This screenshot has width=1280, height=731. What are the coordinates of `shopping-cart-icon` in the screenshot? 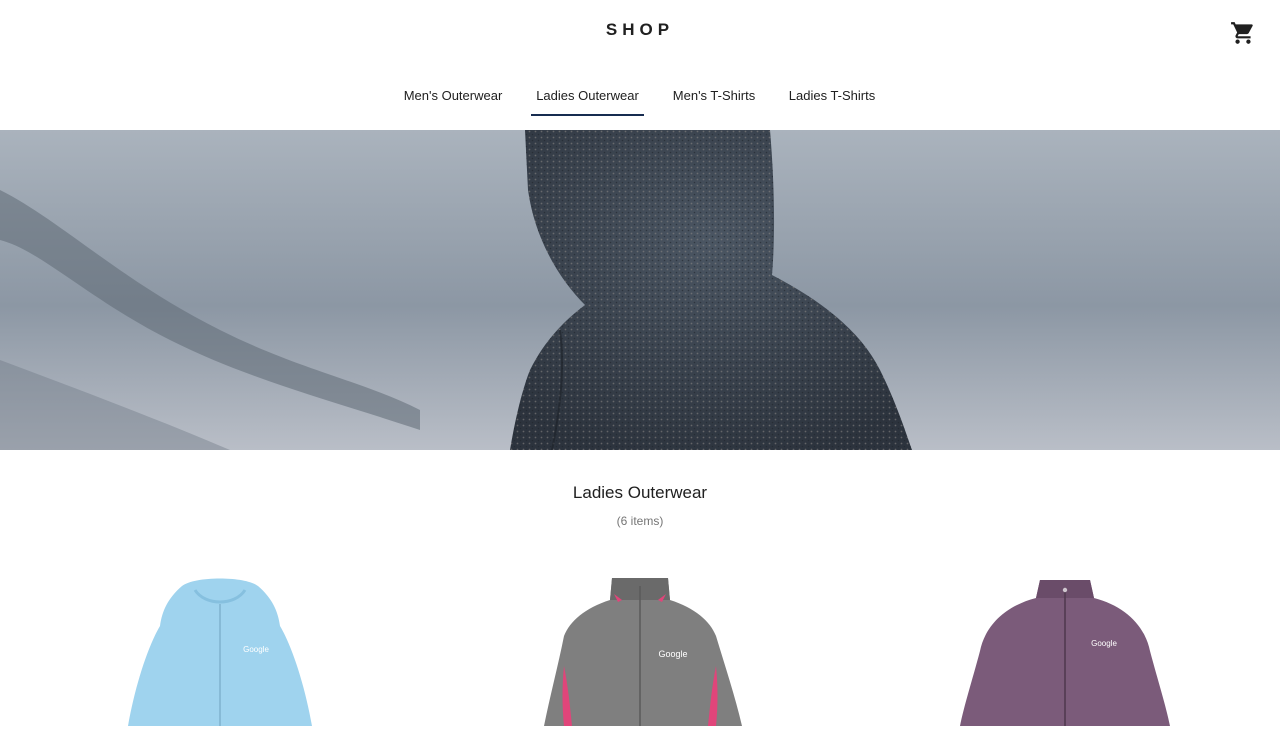 It's located at (1243, 33).